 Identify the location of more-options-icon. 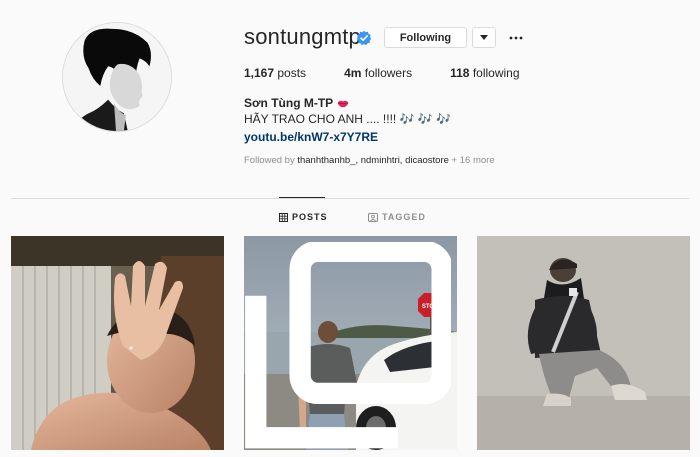
(516, 37).